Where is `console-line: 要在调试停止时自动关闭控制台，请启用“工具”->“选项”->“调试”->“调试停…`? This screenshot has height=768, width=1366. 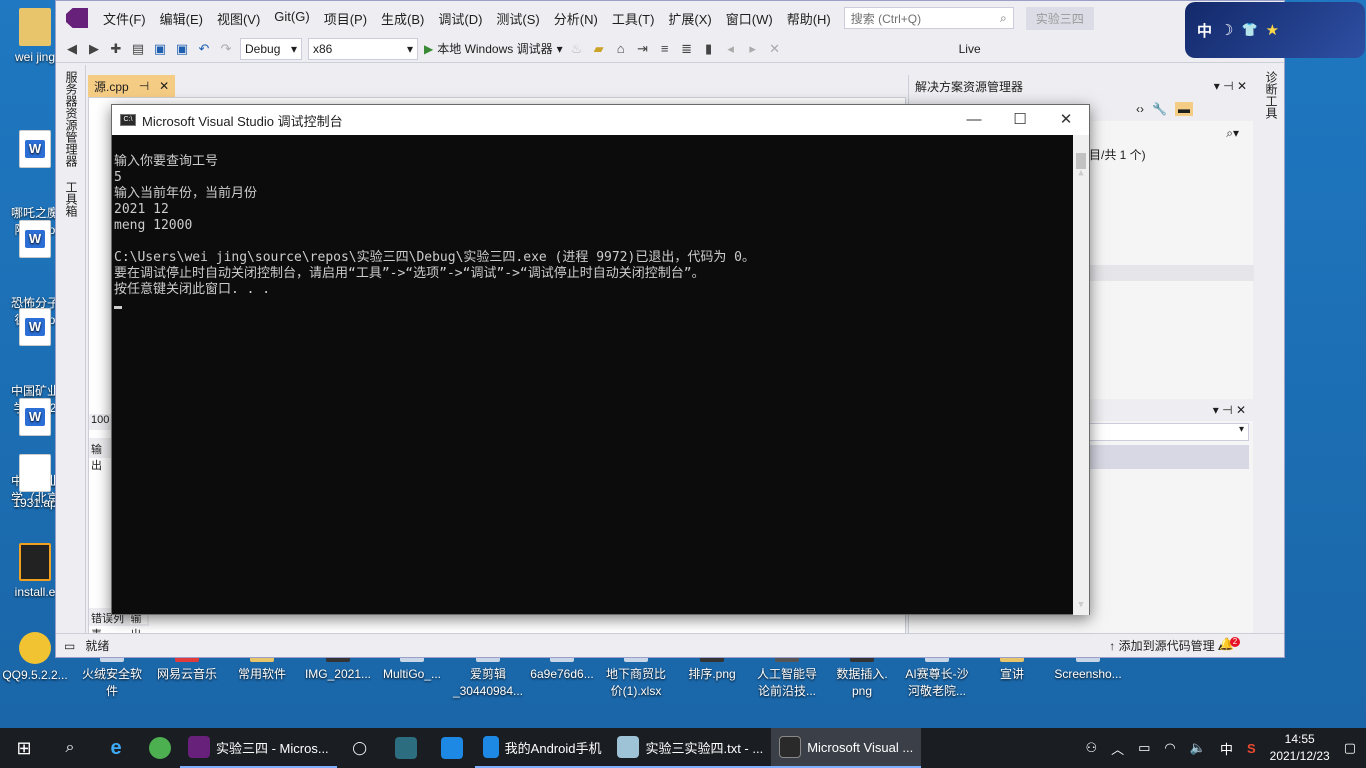
console-line: 要在调试停止时自动关闭控制台，请启用“工具”->“选项”->“调试”->“调试停… is located at coordinates (409, 273).